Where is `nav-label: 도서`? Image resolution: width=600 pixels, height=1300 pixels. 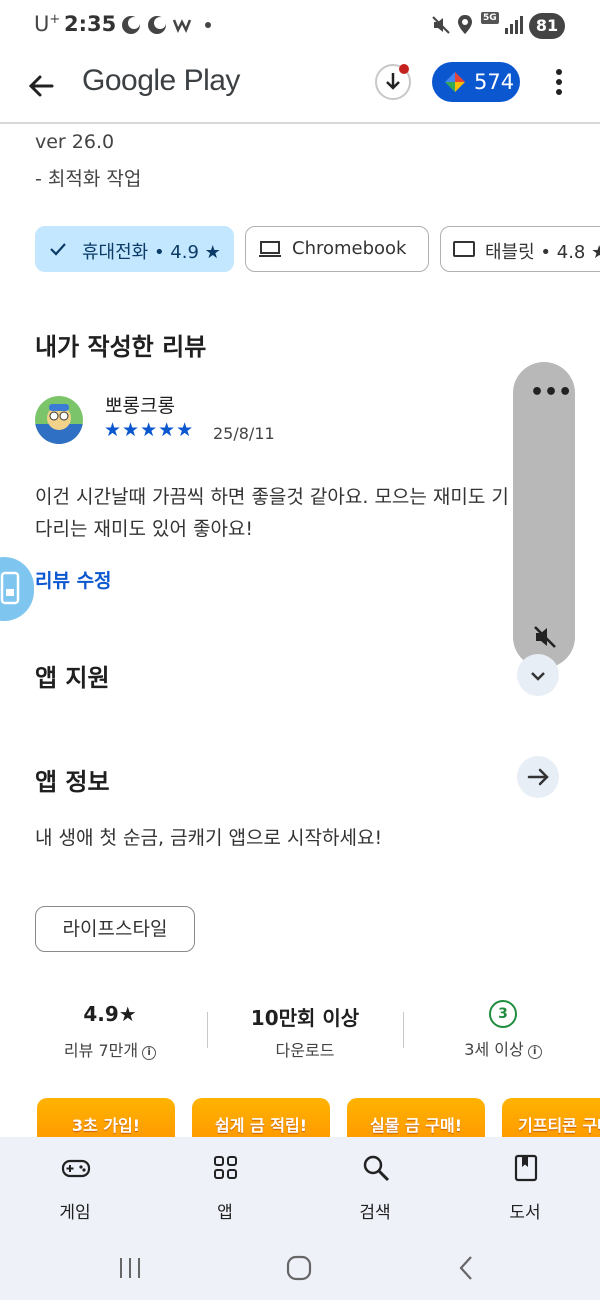 nav-label: 도서 is located at coordinates (525, 1213).